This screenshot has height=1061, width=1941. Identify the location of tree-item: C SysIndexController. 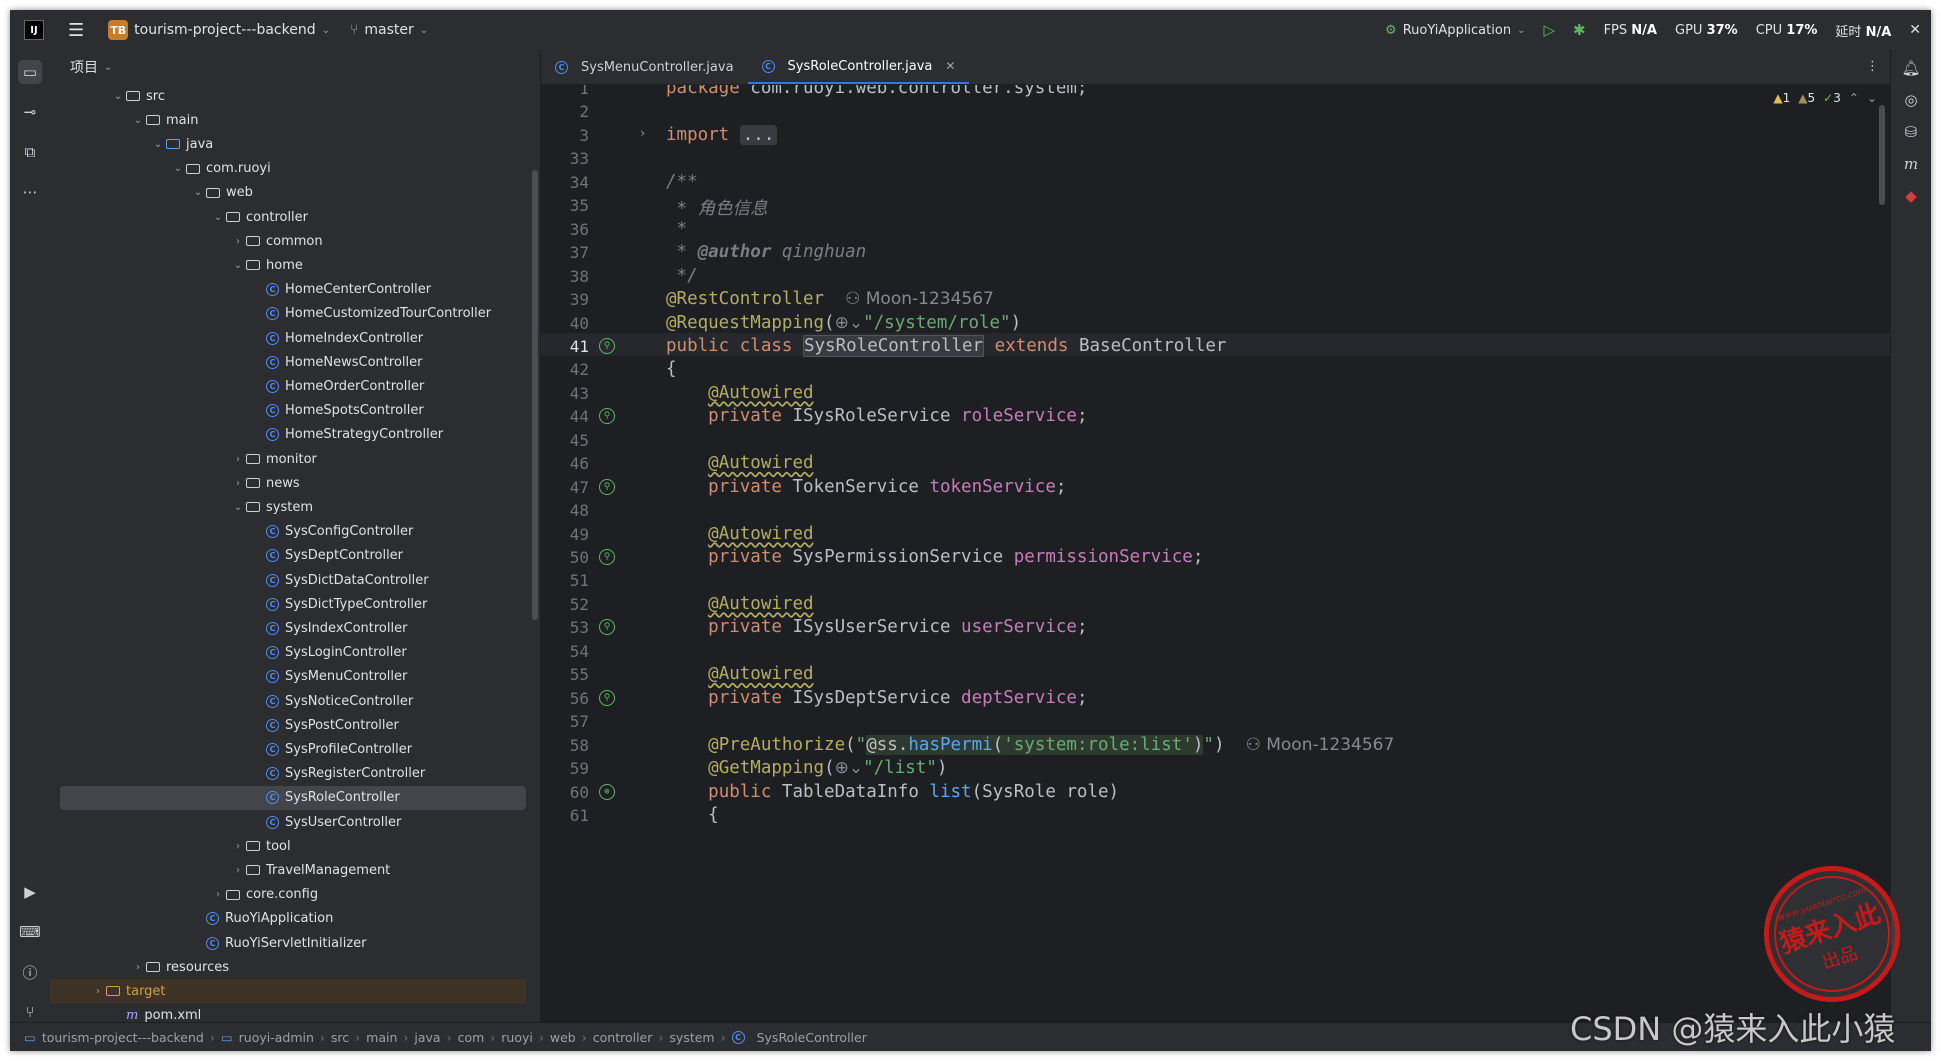
(293, 628).